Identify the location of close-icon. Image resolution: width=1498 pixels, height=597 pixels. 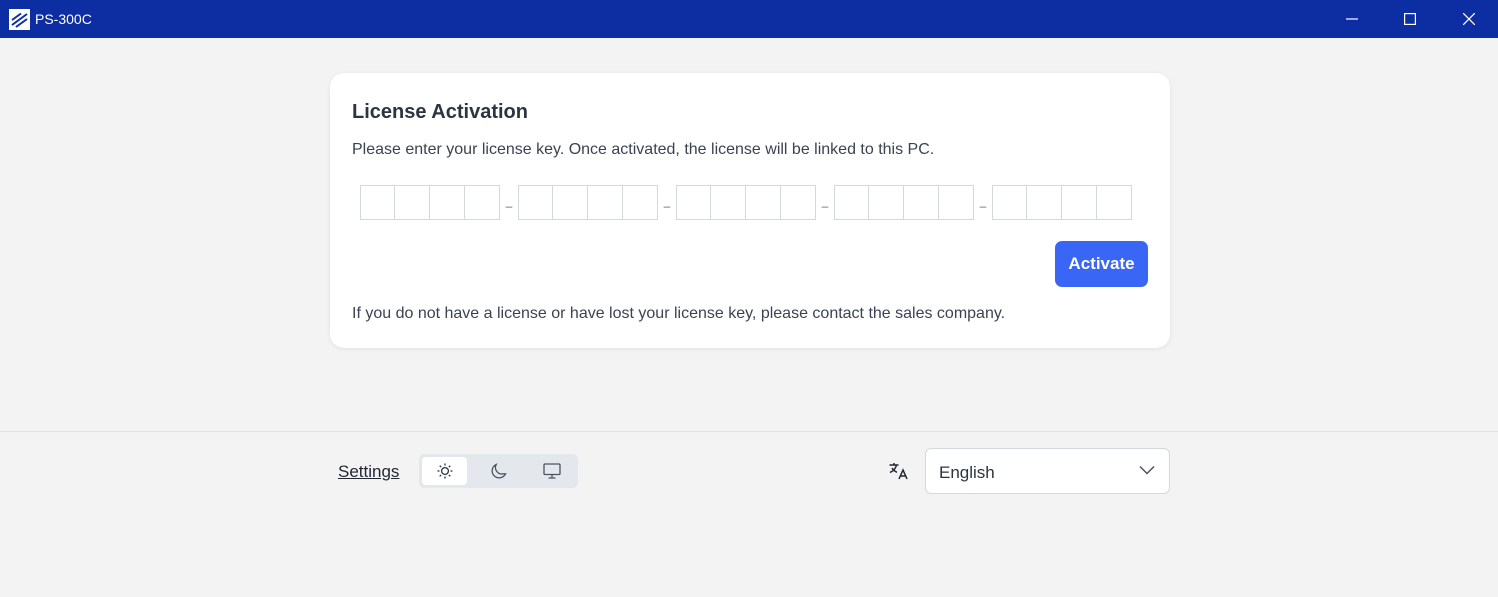
(1469, 19).